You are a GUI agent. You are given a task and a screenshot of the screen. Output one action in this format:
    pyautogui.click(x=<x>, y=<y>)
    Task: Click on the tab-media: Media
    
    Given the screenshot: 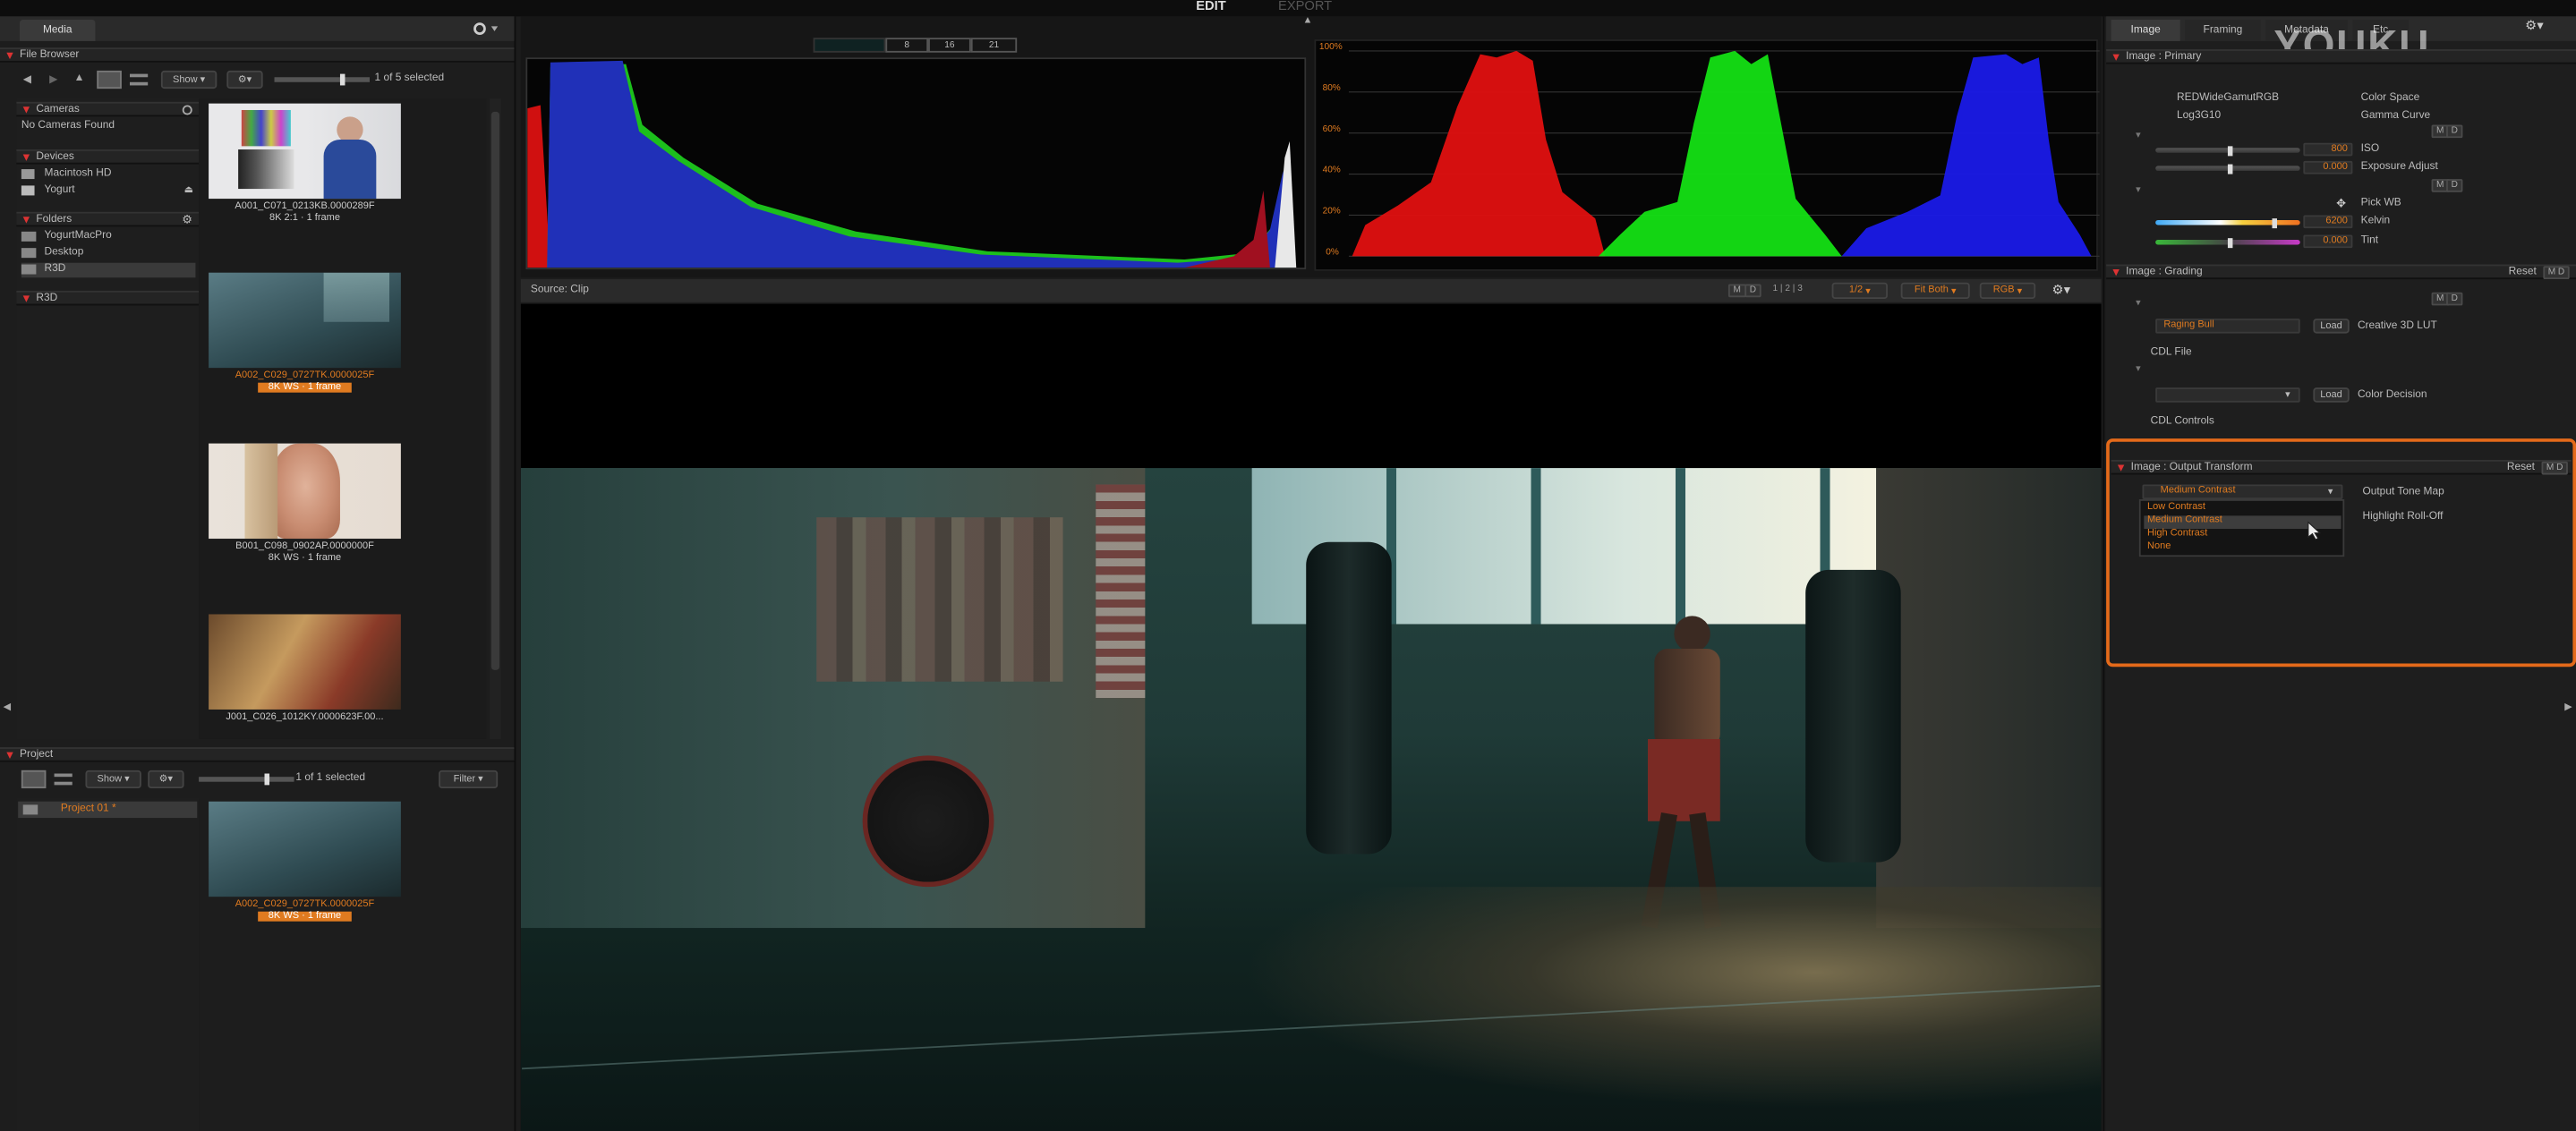 What is the action you would take?
    pyautogui.click(x=58, y=31)
    